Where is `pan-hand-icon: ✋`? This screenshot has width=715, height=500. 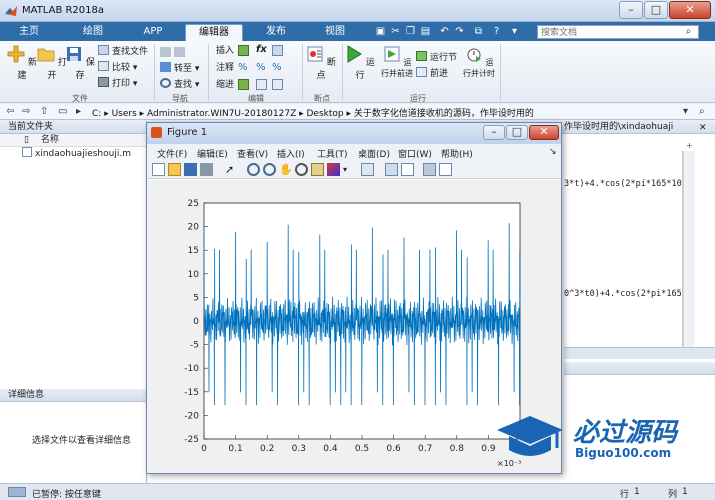
pan-hand-icon: ✋ is located at coordinates (286, 169).